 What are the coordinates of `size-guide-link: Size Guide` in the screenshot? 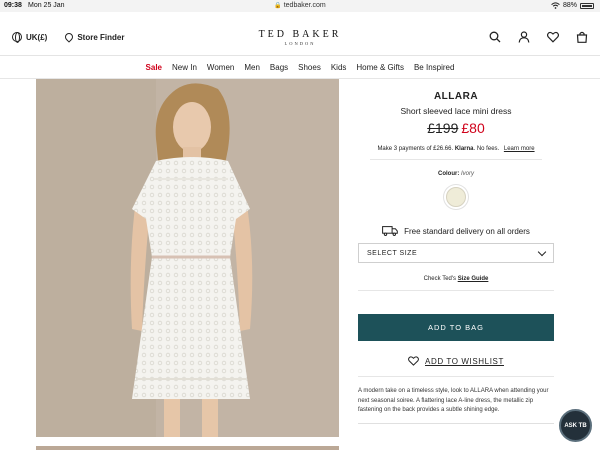 It's located at (473, 279).